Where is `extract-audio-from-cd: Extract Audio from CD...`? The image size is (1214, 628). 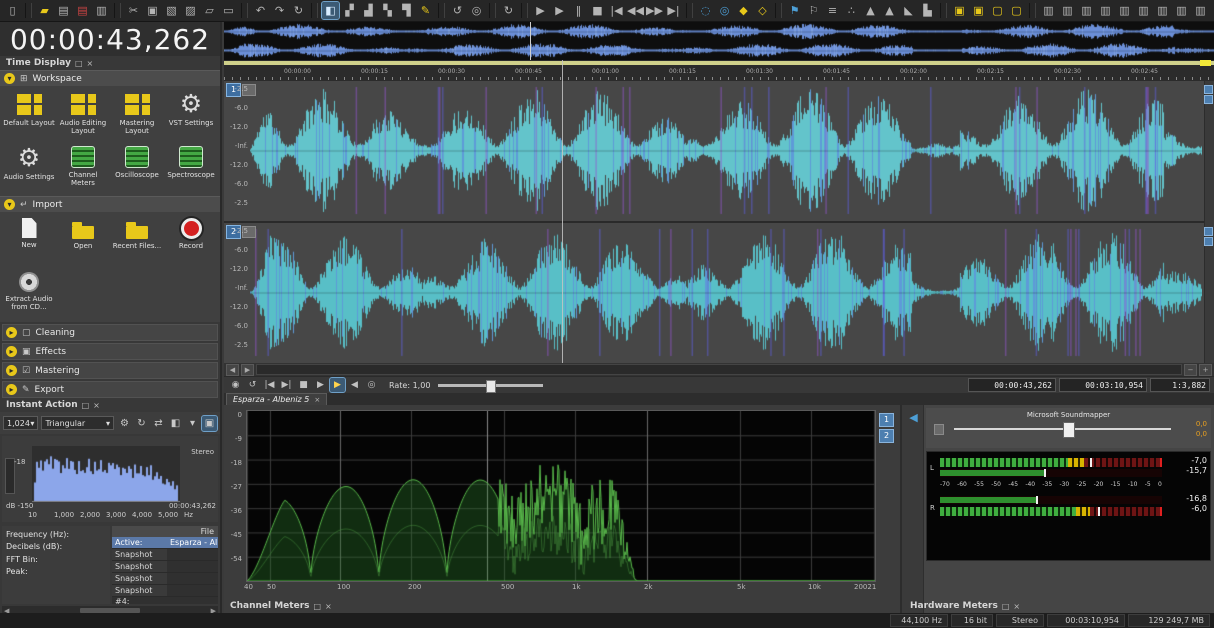
extract-audio-from-cd: Extract Audio from CD... is located at coordinates (29, 295).